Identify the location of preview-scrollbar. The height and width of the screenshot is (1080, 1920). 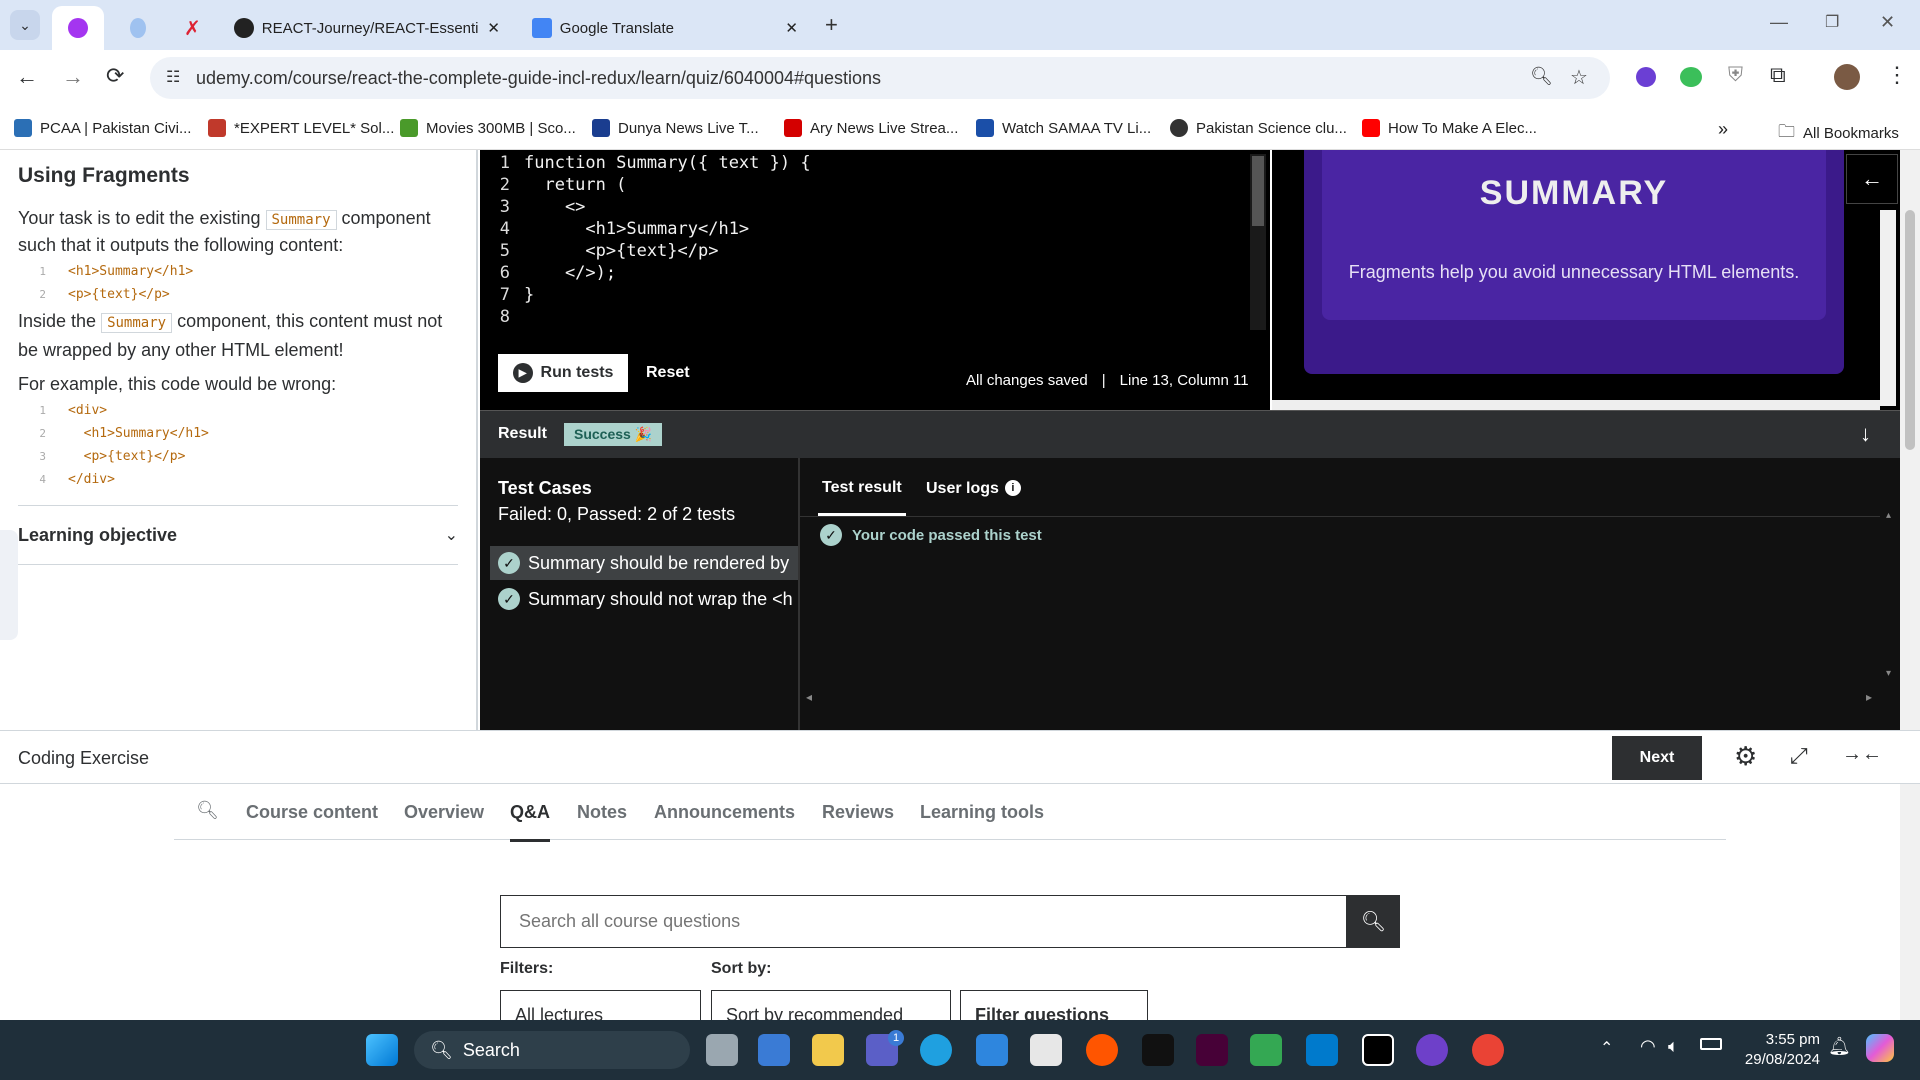
(1888, 308).